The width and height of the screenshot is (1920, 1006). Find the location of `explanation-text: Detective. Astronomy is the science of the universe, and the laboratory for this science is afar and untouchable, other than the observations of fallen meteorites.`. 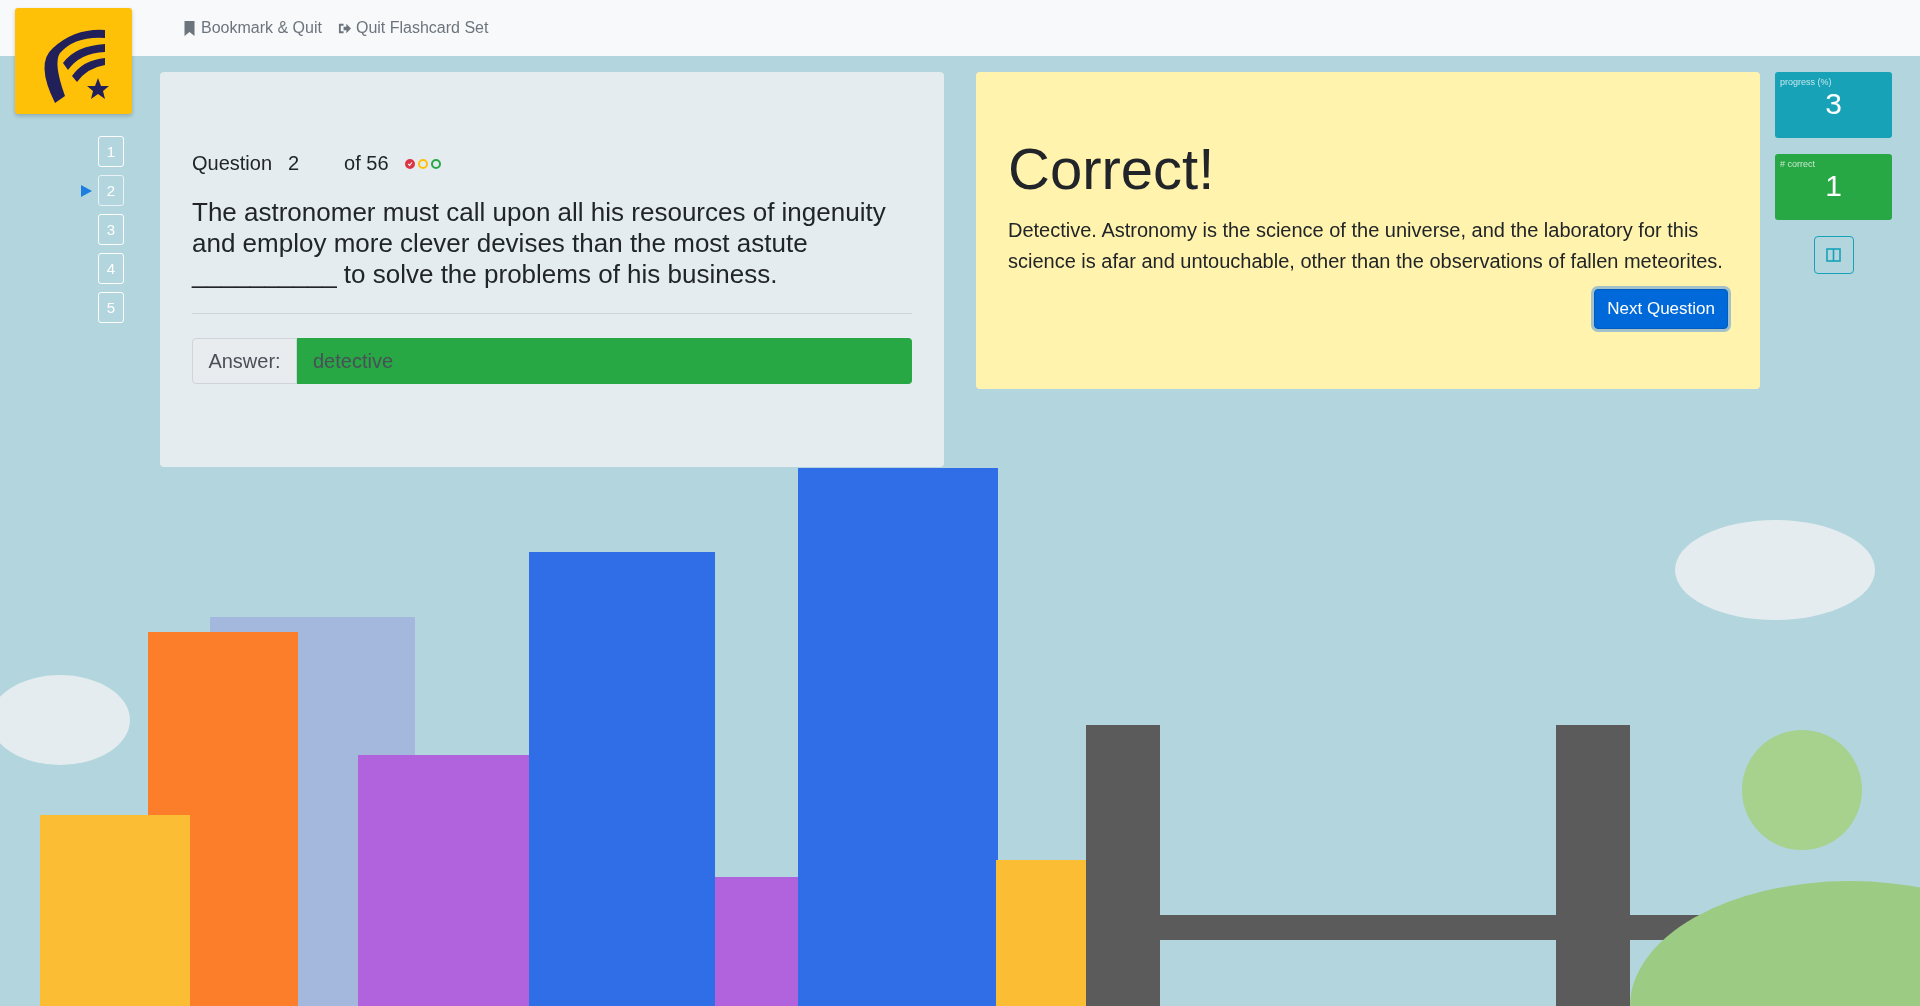

explanation-text: Detective. Astronomy is the science of the universe, and the laboratory for this science is afar and untouchable, other than the observations of fallen meteorites. is located at coordinates (1366, 245).